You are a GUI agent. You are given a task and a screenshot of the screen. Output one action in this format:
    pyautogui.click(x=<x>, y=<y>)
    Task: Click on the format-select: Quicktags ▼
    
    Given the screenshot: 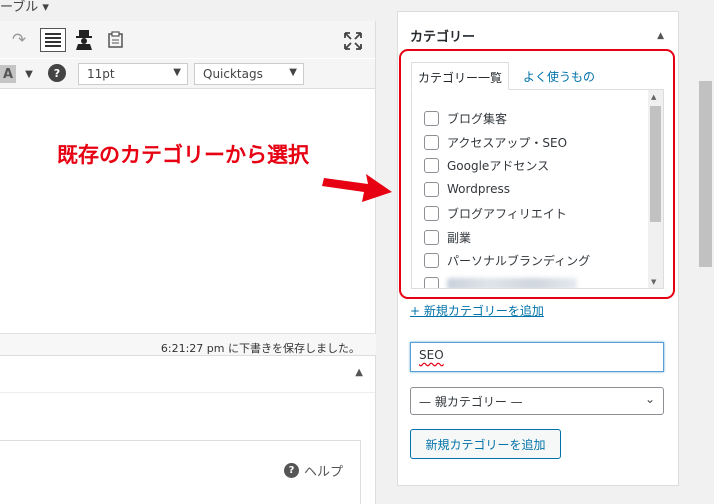 What is the action you would take?
    pyautogui.click(x=249, y=74)
    